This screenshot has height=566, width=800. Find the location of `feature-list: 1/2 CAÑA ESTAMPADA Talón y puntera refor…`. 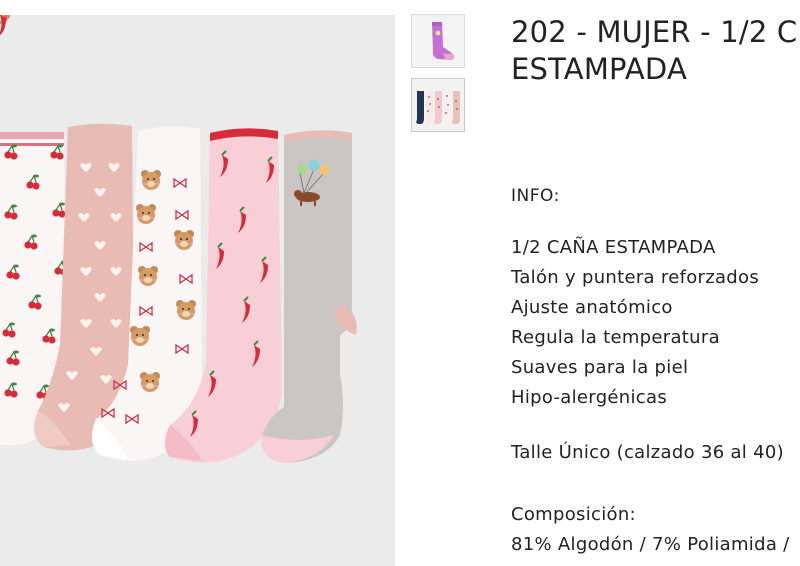

feature-list: 1/2 CAÑA ESTAMPADA Talón y puntera refor… is located at coordinates (635, 323).